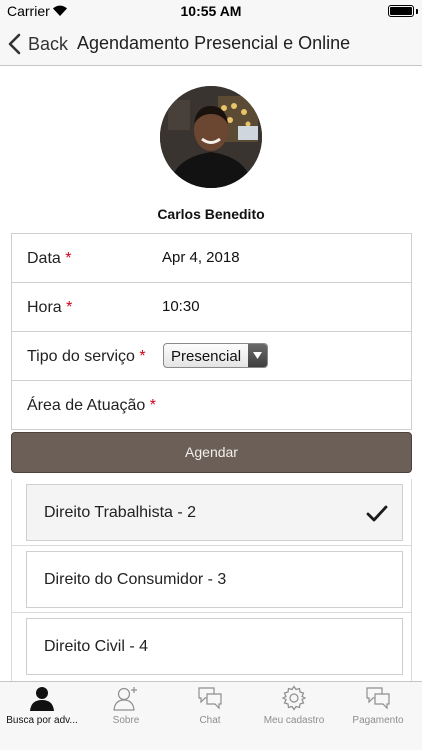 The height and width of the screenshot is (750, 422). Describe the element at coordinates (91, 405) in the screenshot. I see `practice-area-label: Área de Atuação *` at that location.